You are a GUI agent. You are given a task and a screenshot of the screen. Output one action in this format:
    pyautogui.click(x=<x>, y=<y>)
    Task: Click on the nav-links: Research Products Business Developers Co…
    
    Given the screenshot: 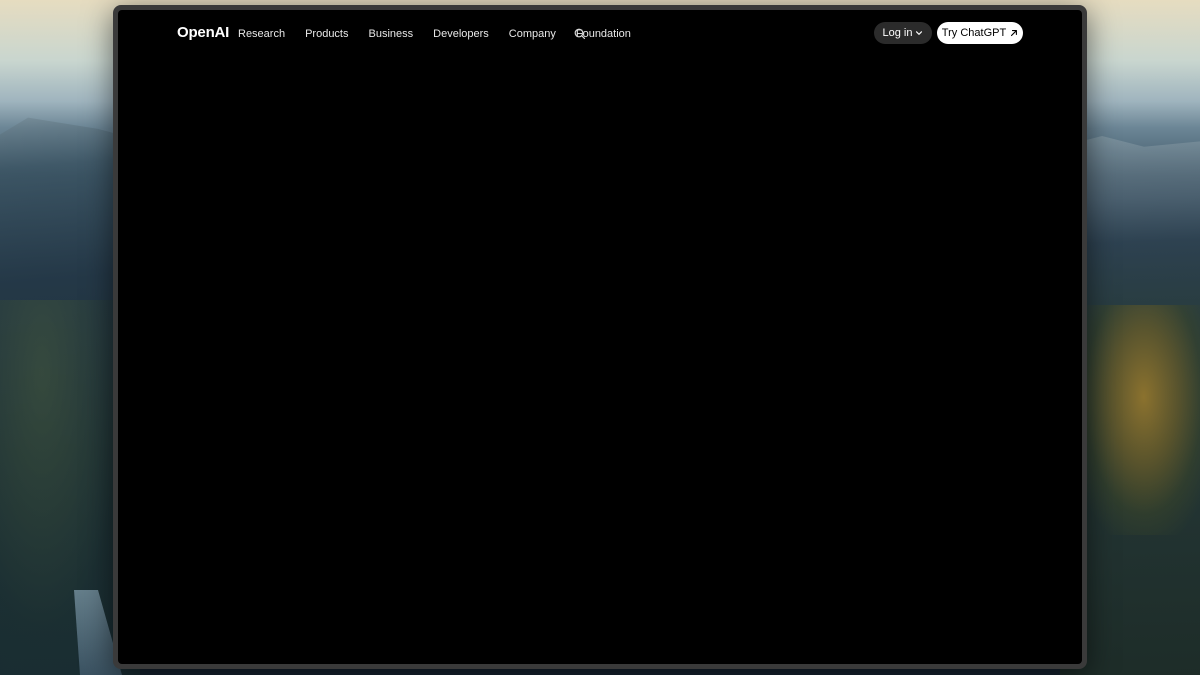 What is the action you would take?
    pyautogui.click(x=444, y=34)
    